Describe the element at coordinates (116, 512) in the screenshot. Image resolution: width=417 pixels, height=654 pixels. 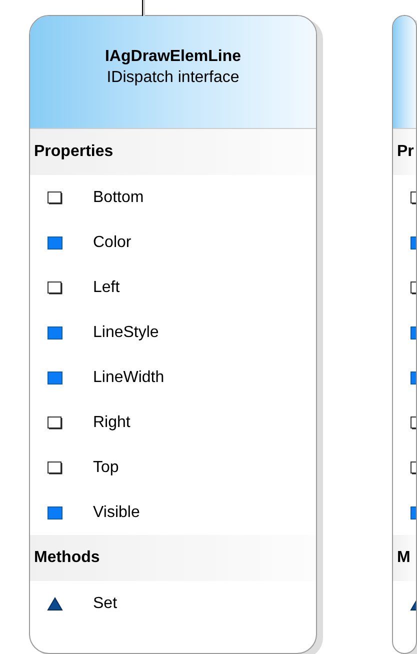
I see `member-label: Visible` at that location.